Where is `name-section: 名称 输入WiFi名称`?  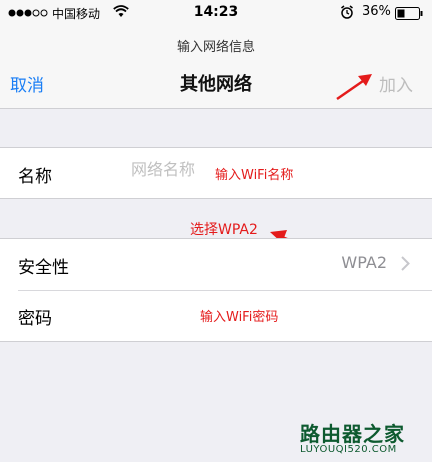
name-section: 名称 输入WiFi名称 is located at coordinates (216, 173).